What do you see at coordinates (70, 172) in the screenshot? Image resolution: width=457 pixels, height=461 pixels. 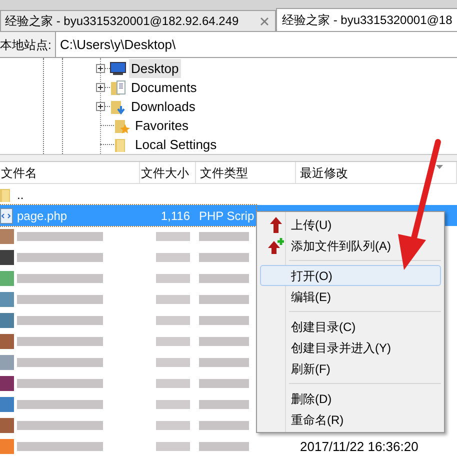 I see `column-header: 文件名` at bounding box center [70, 172].